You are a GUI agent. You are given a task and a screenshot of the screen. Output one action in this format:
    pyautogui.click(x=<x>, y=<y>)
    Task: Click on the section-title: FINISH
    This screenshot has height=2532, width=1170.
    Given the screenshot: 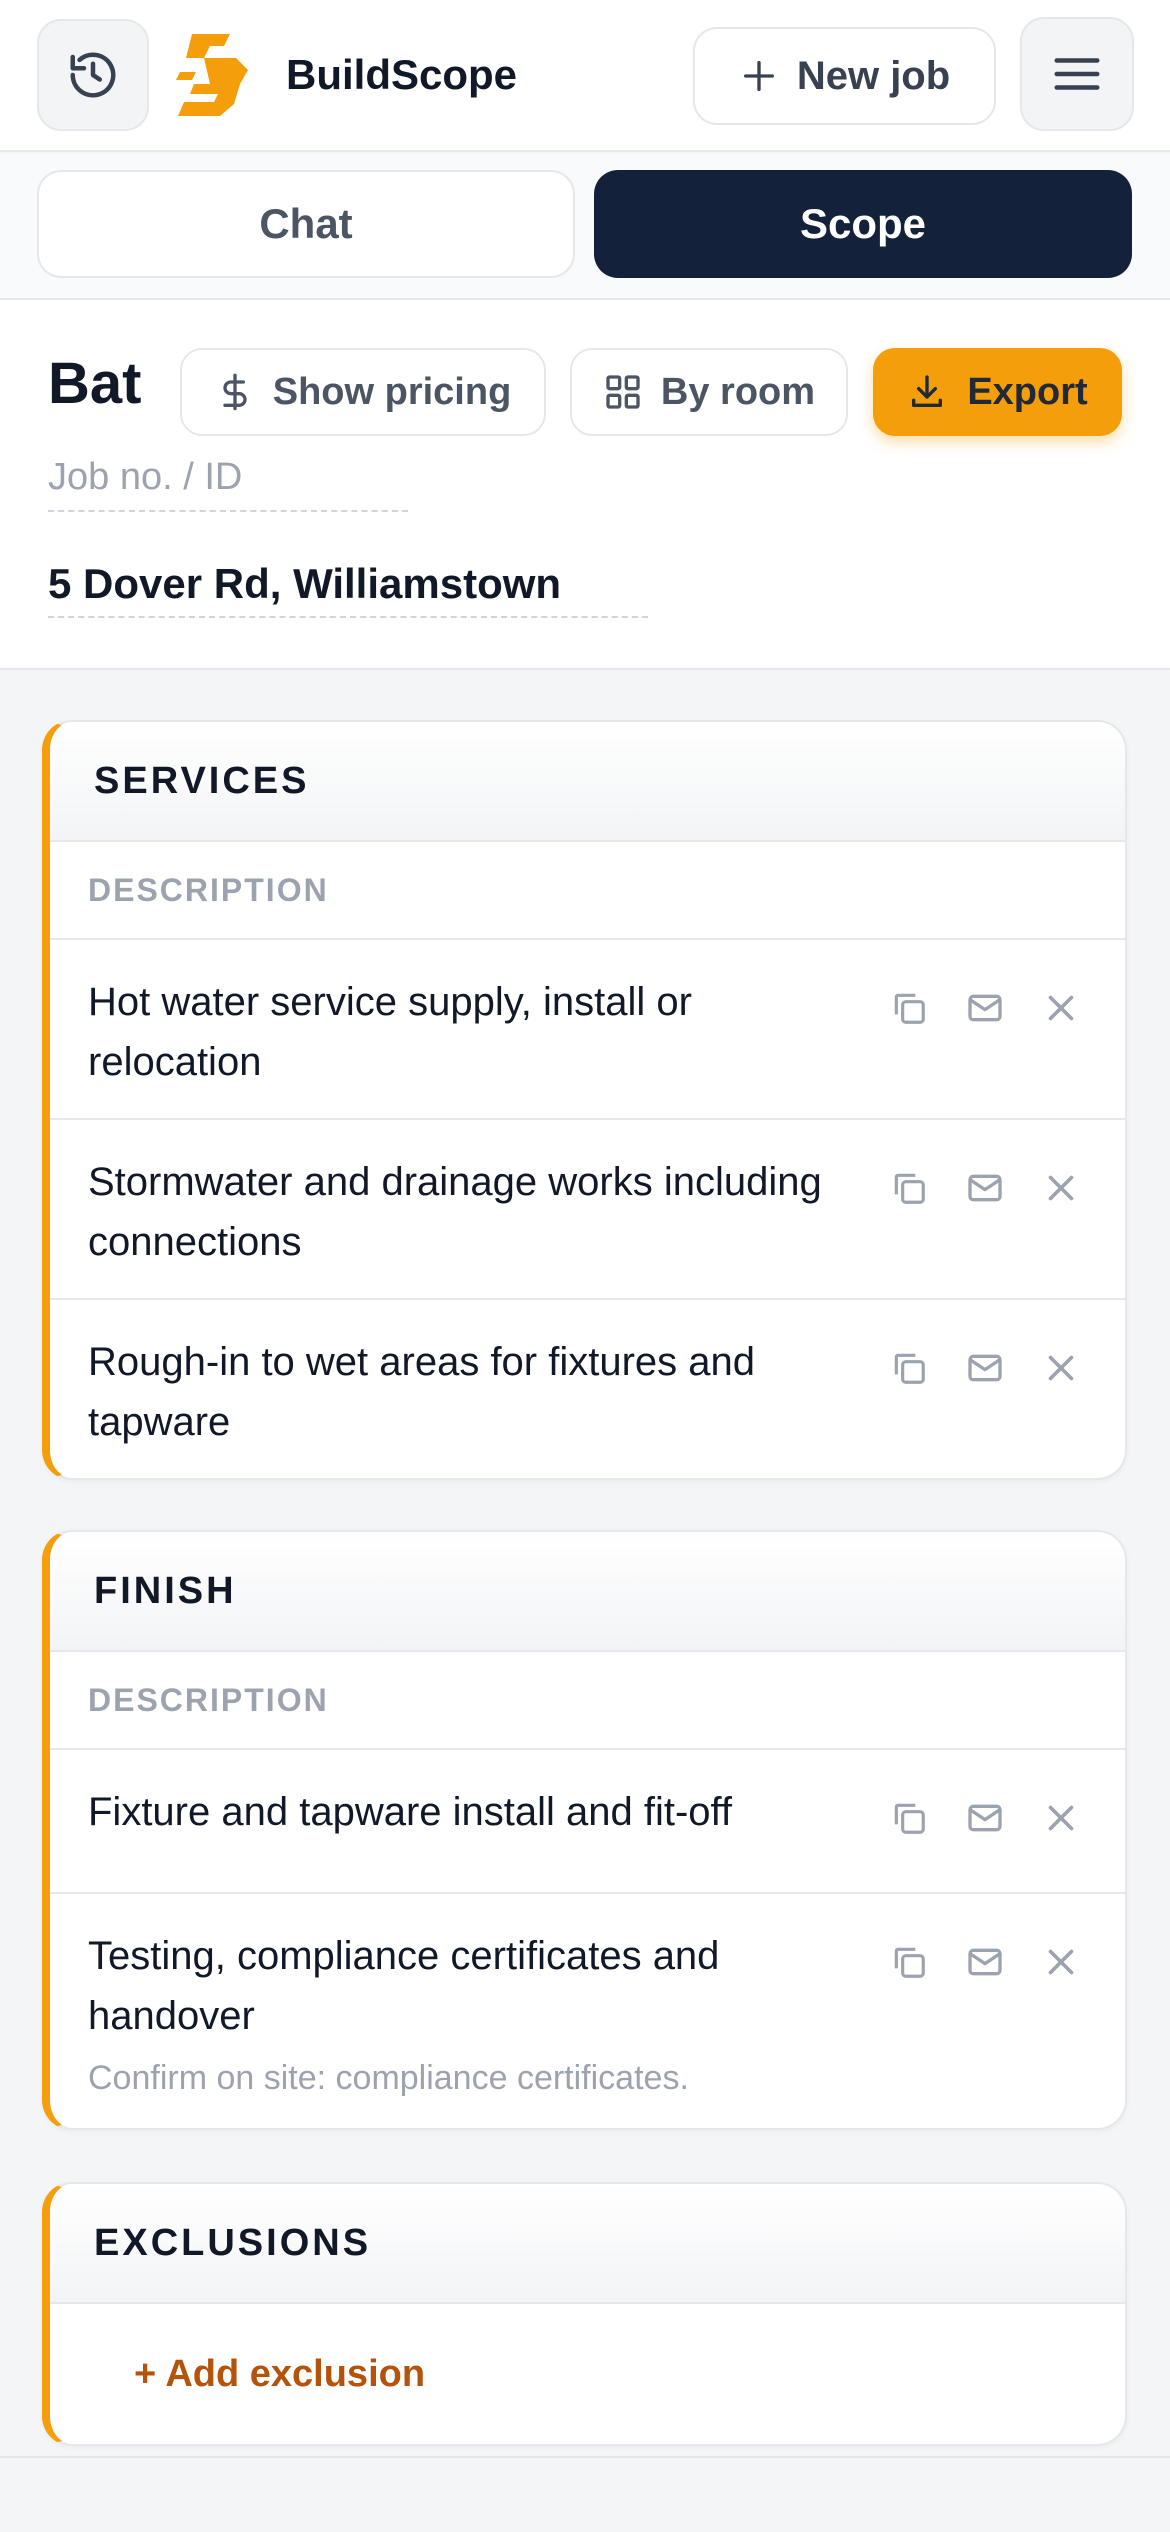 What is the action you would take?
    pyautogui.click(x=587, y=1592)
    